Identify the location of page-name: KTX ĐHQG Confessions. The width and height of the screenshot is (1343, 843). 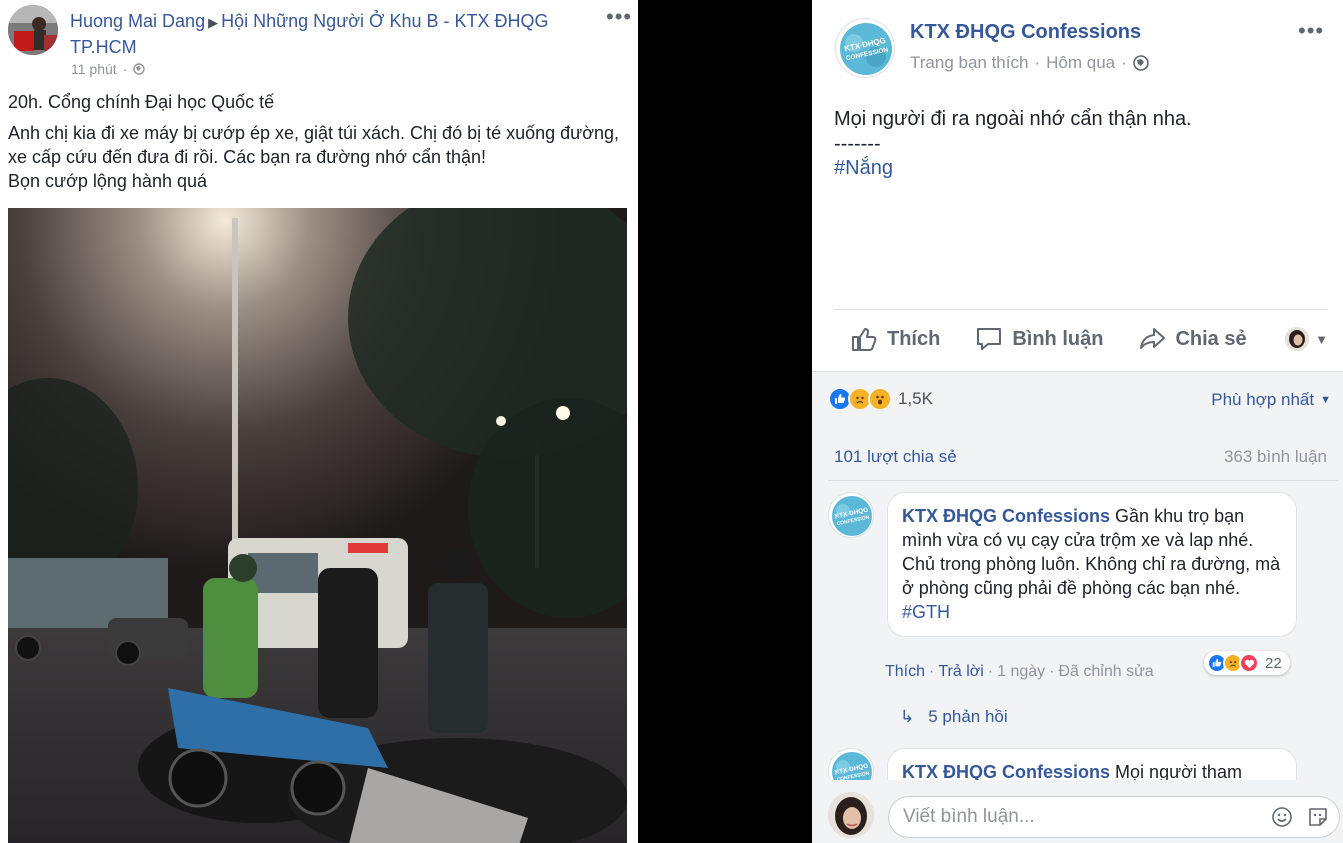
(1025, 32).